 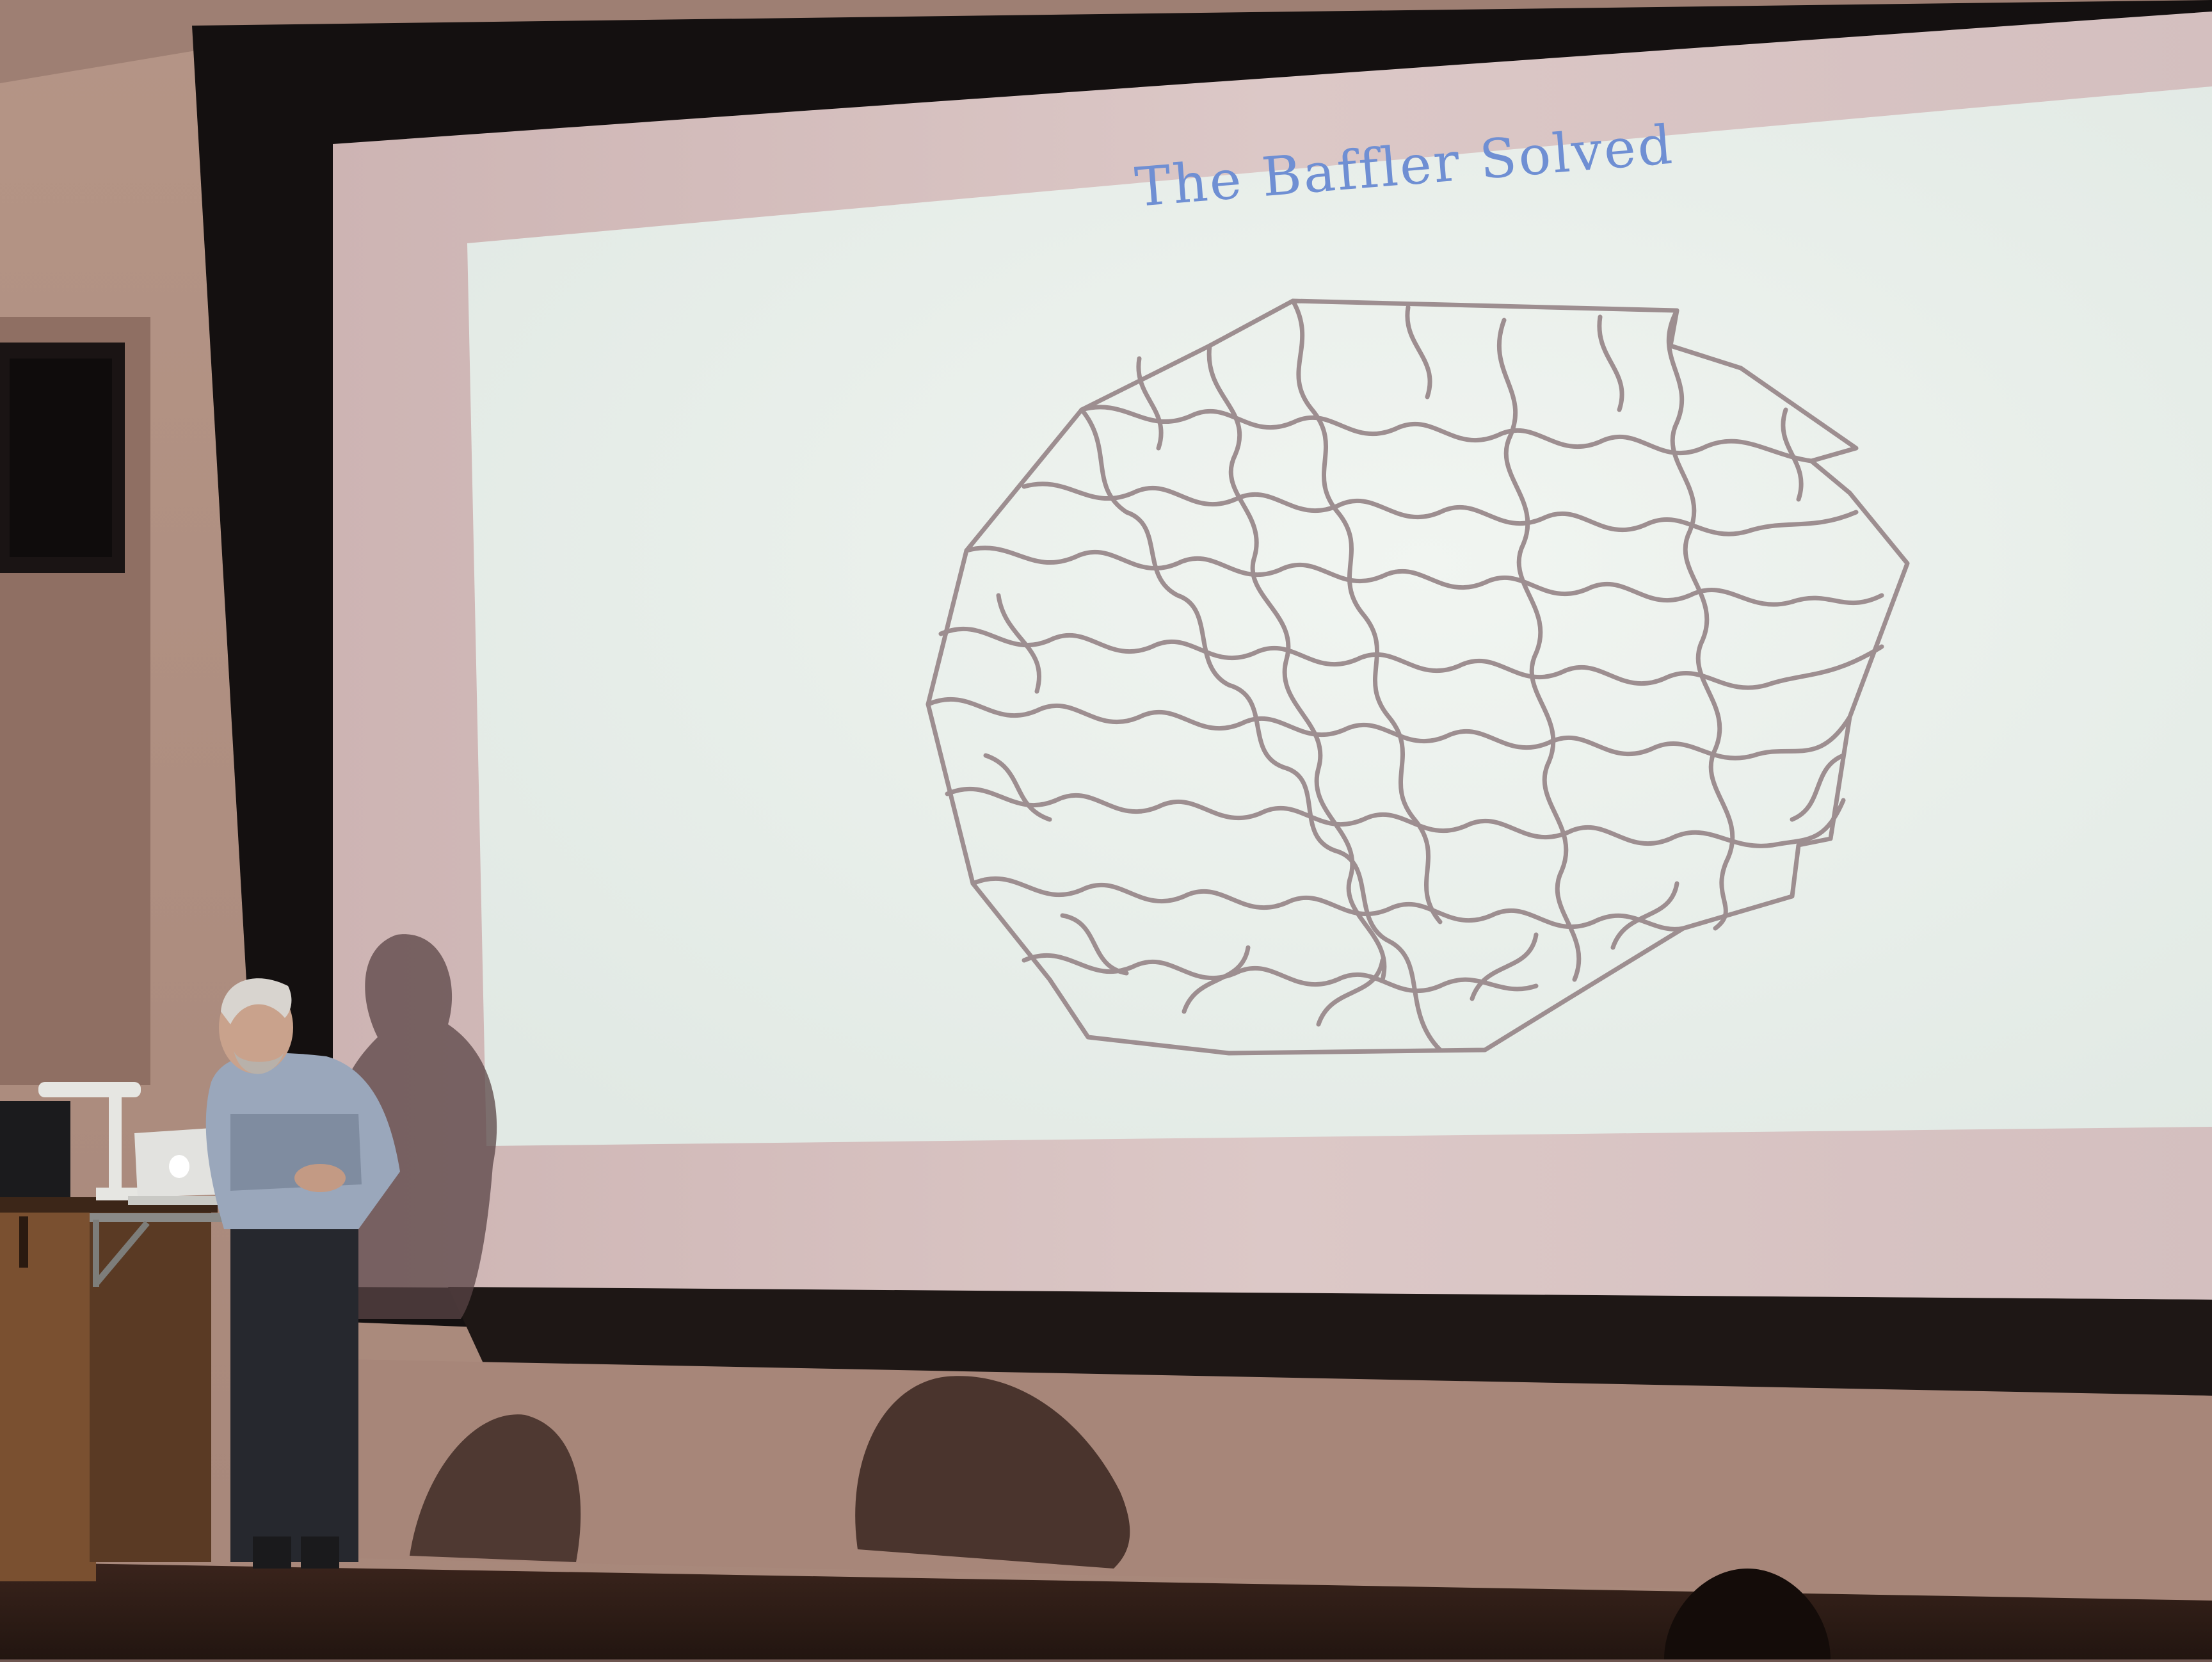 I want to click on lectern, so click(x=109, y=1389).